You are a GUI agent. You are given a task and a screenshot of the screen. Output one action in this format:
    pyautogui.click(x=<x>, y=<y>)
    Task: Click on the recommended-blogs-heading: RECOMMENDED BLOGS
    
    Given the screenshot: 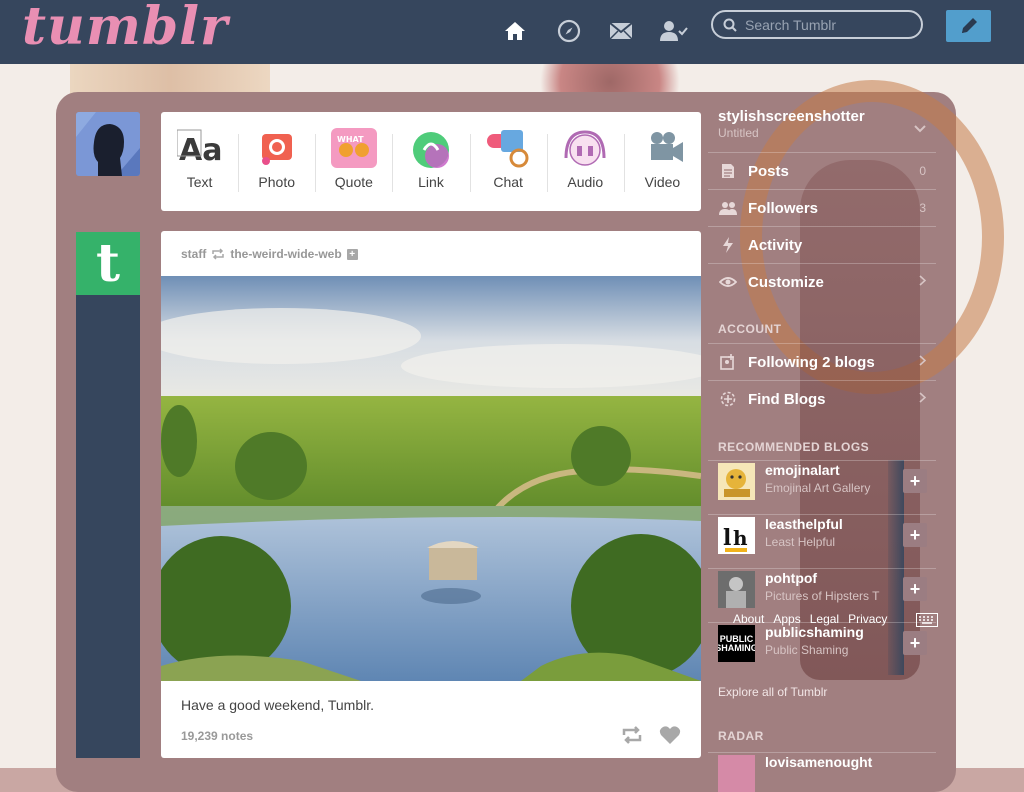 What is the action you would take?
    pyautogui.click(x=794, y=447)
    